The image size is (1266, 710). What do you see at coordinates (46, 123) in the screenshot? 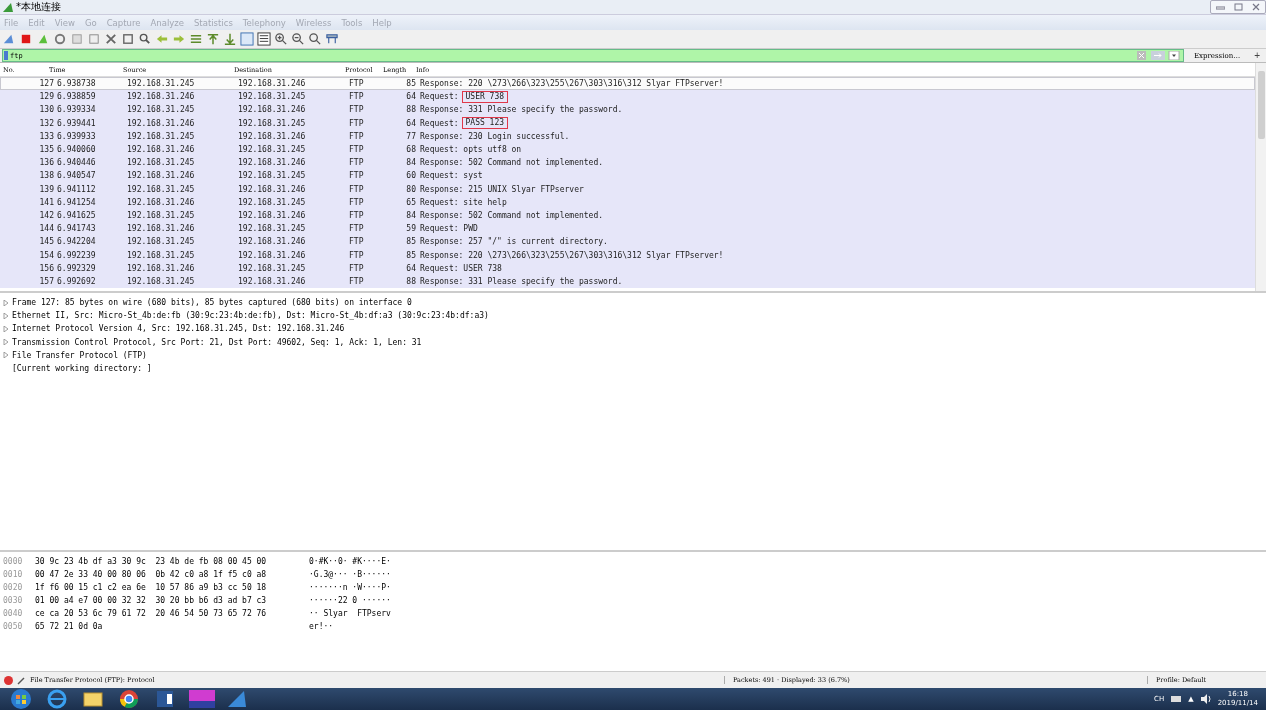
I see `table-cell-text: 132` at bounding box center [46, 123].